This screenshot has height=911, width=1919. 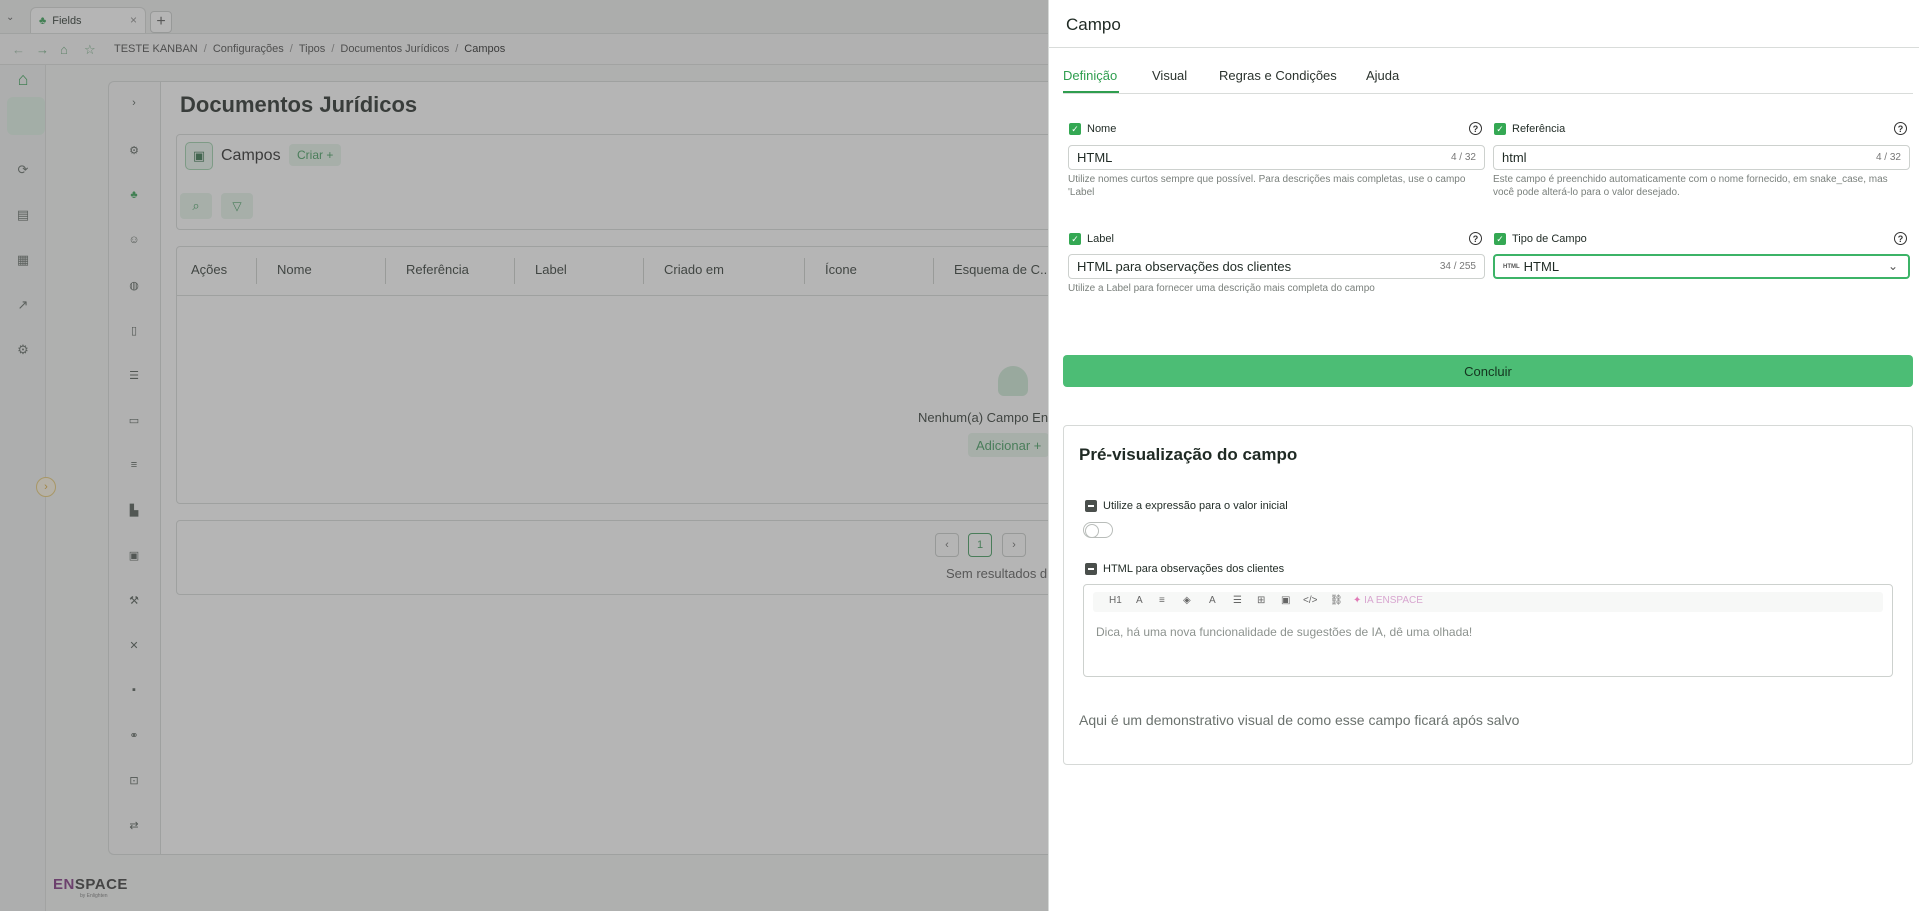 I want to click on font-size-icon: A, so click(x=1139, y=600).